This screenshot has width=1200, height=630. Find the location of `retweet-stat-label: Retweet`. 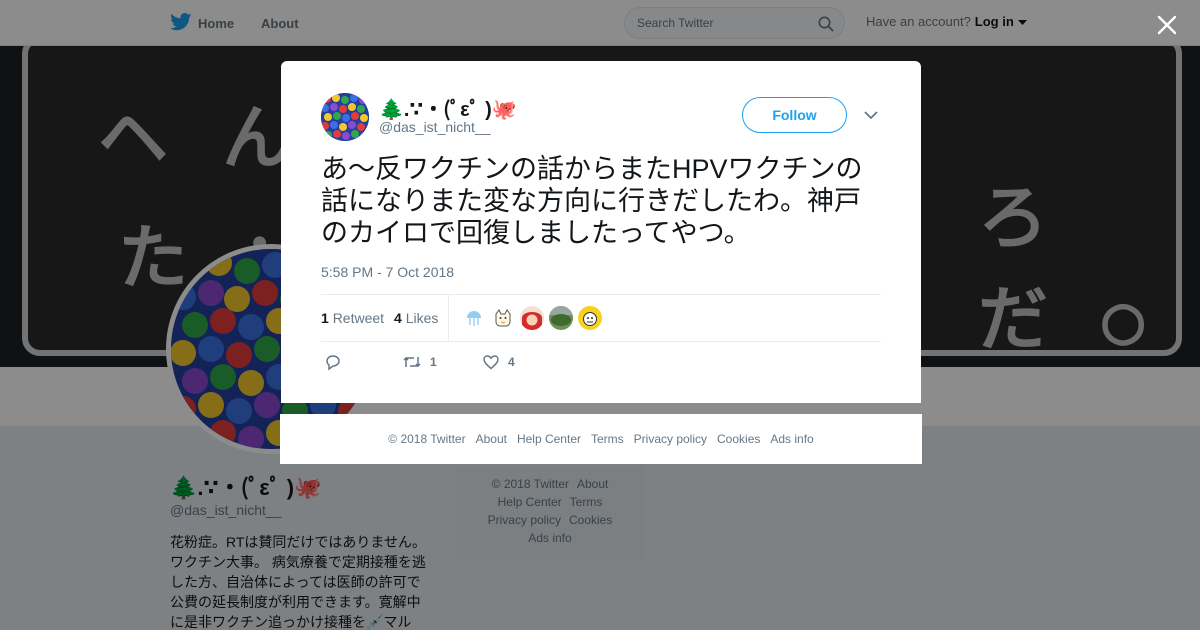

retweet-stat-label: Retweet is located at coordinates (358, 318).